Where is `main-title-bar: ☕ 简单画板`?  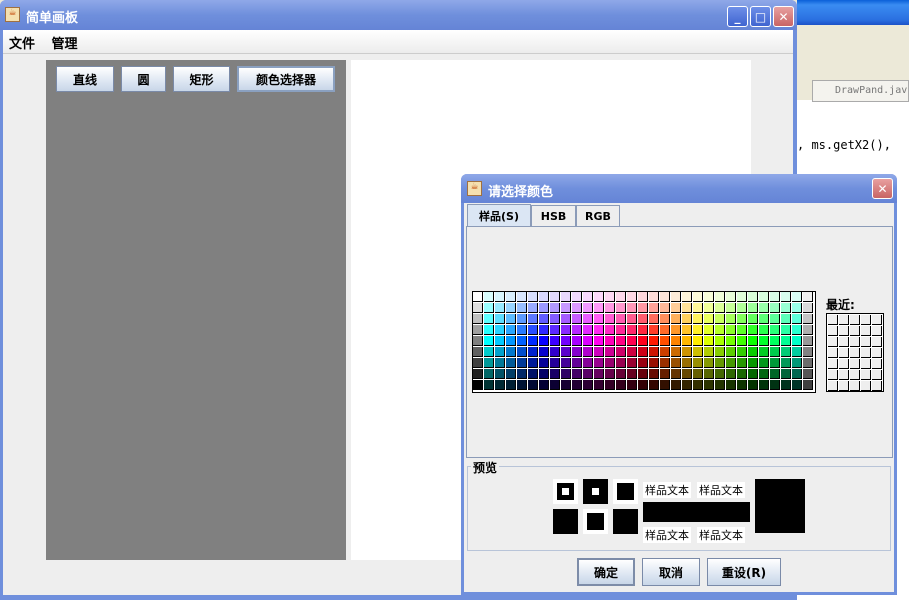
main-title-bar: ☕ 简单画板 is located at coordinates (398, 15).